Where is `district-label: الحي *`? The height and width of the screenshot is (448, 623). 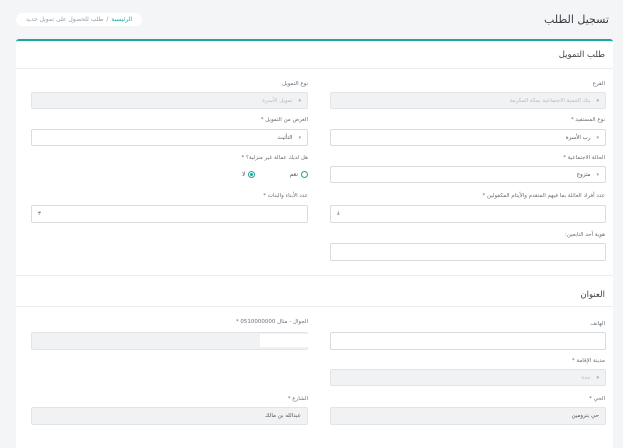
district-label: الحي * is located at coordinates (597, 399).